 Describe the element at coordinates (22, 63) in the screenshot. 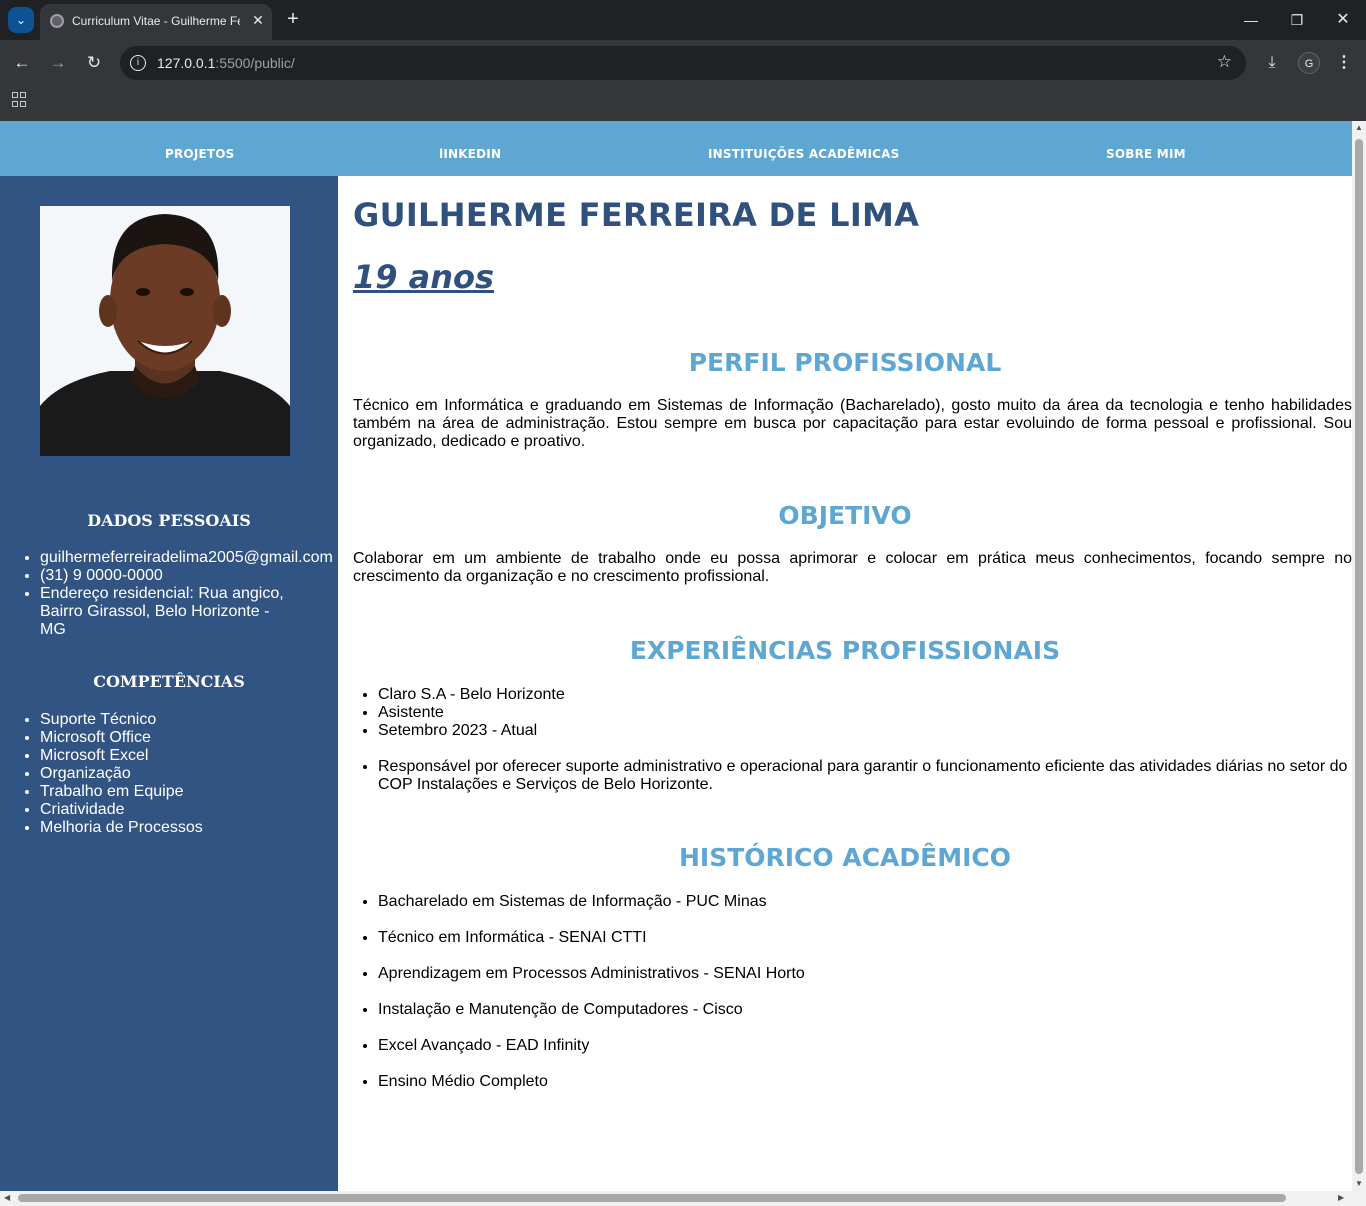

I see `back-icon: ←` at that location.